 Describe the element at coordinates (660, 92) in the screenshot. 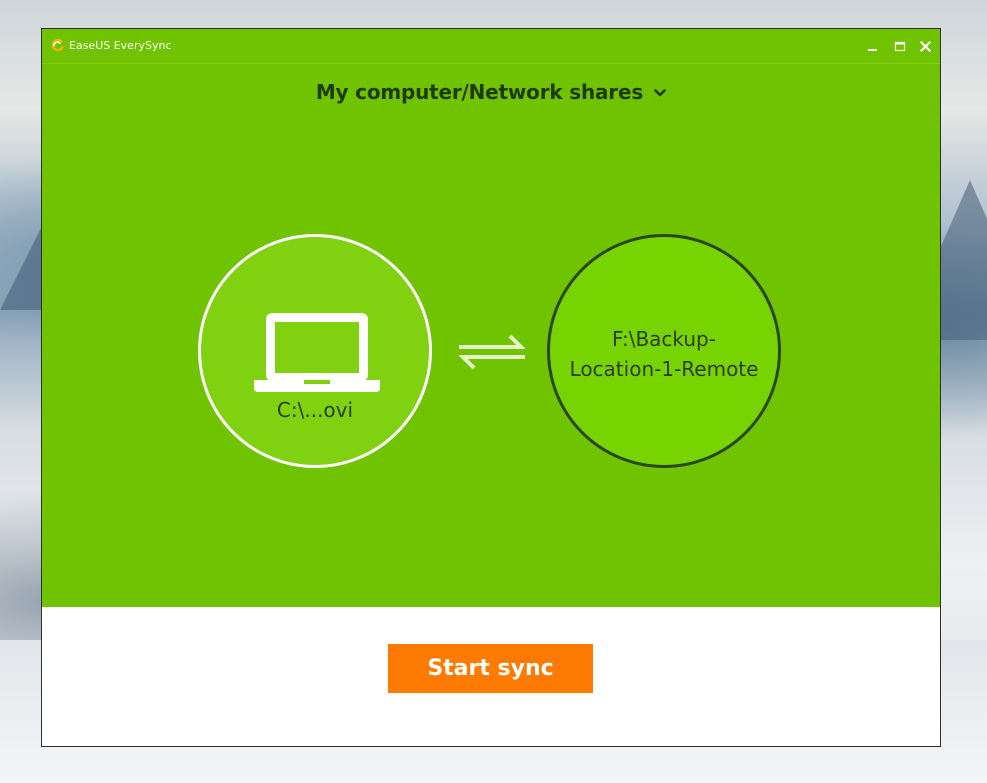

I see `chevron-down-icon` at that location.